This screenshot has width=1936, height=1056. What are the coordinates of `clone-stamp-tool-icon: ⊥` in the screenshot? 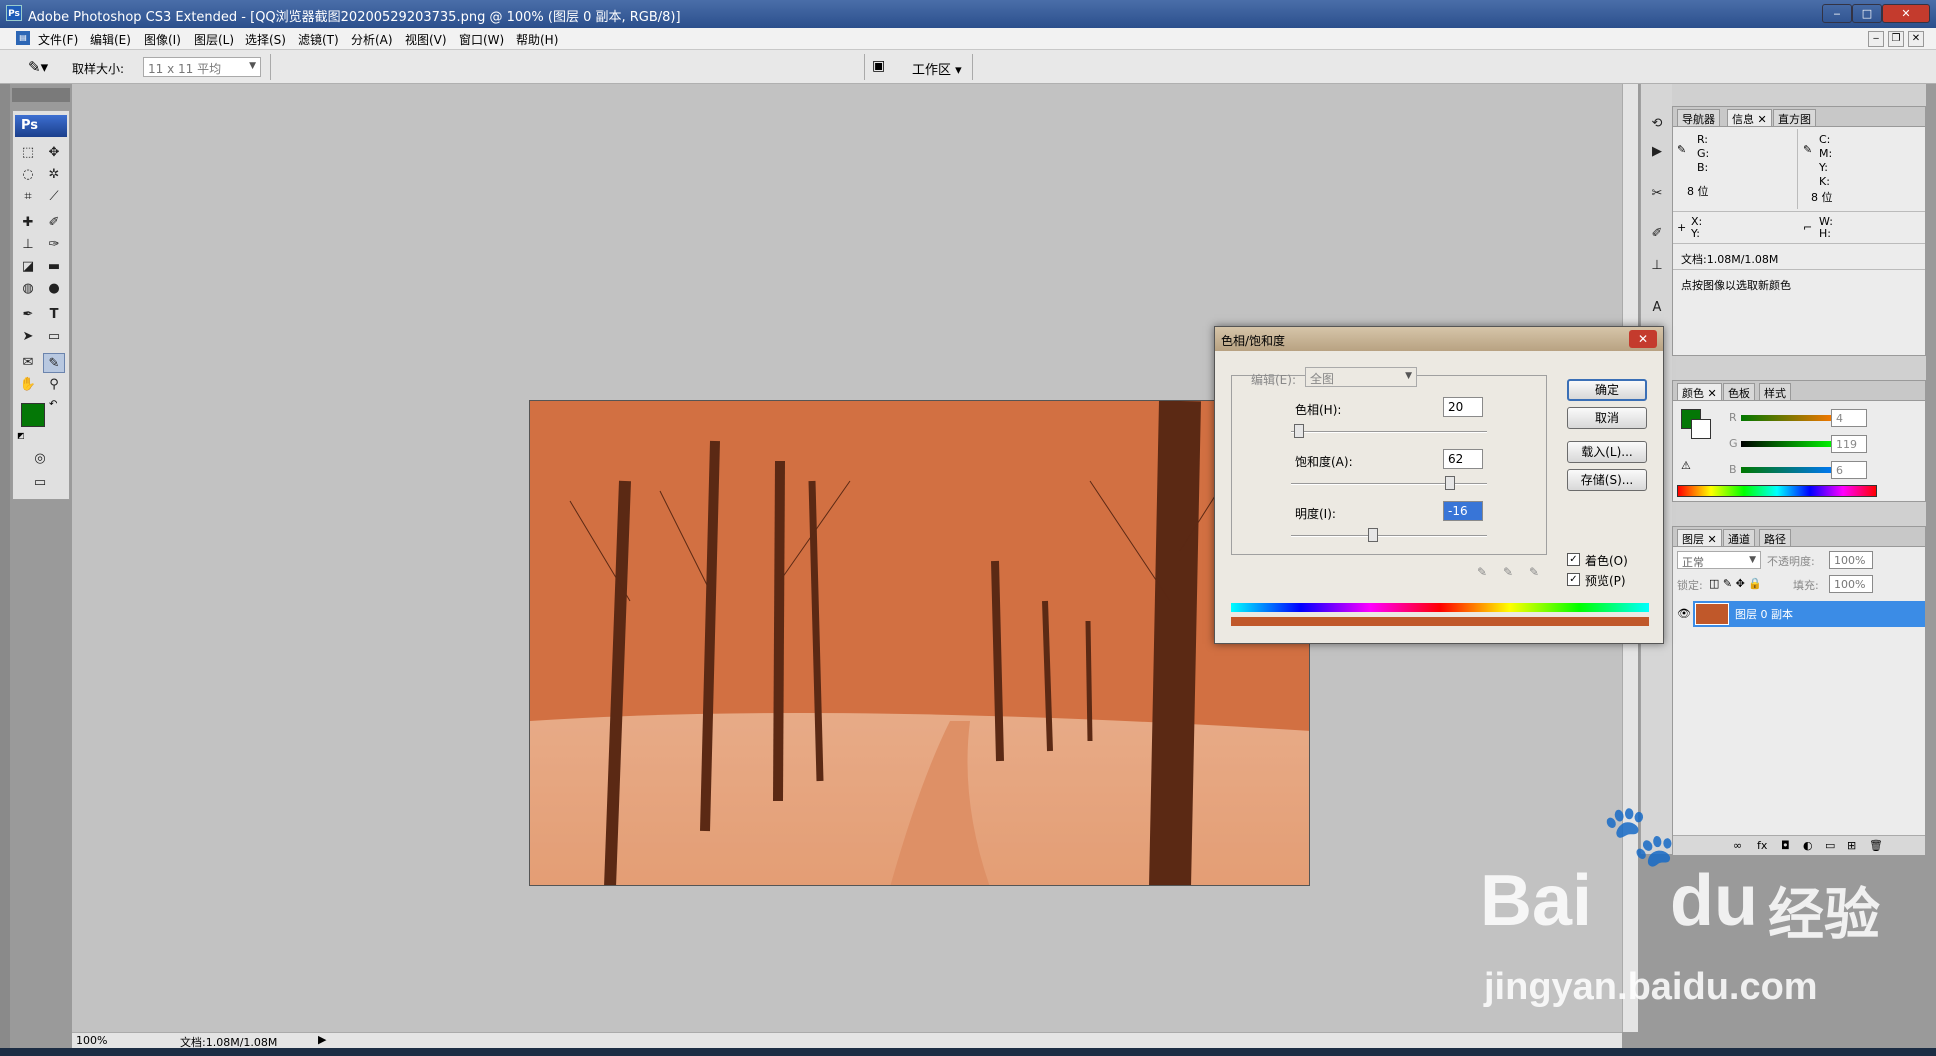 It's located at (28, 245).